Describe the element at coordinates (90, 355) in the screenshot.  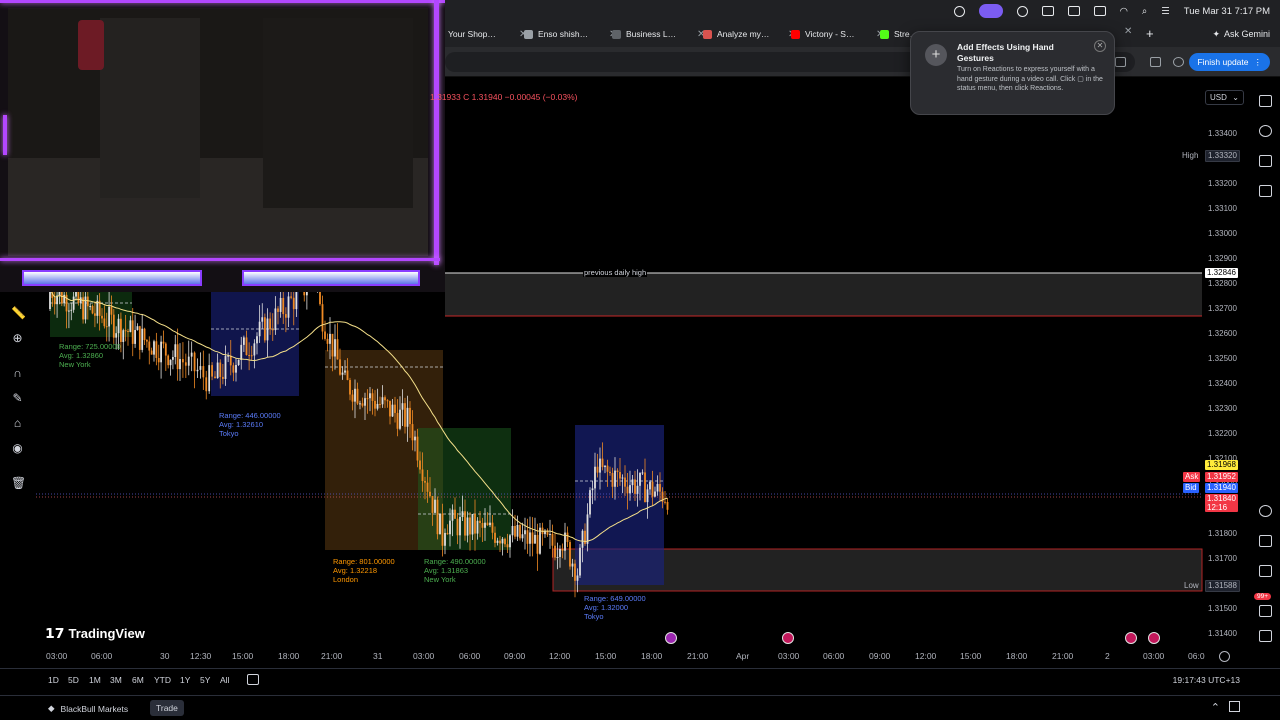
I see `session-range-label: Range: 725.00000 Avg: 1.32860 New York` at that location.